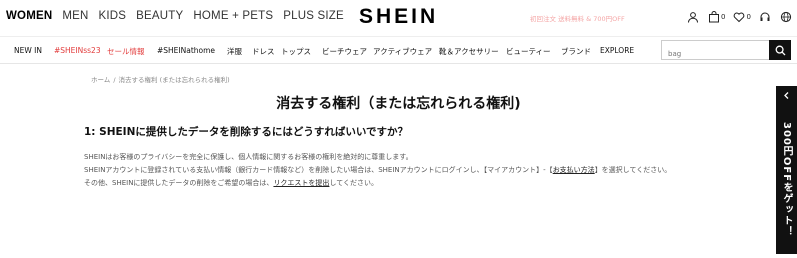 The height and width of the screenshot is (258, 797). I want to click on header-icons: 0 0, so click(739, 17).